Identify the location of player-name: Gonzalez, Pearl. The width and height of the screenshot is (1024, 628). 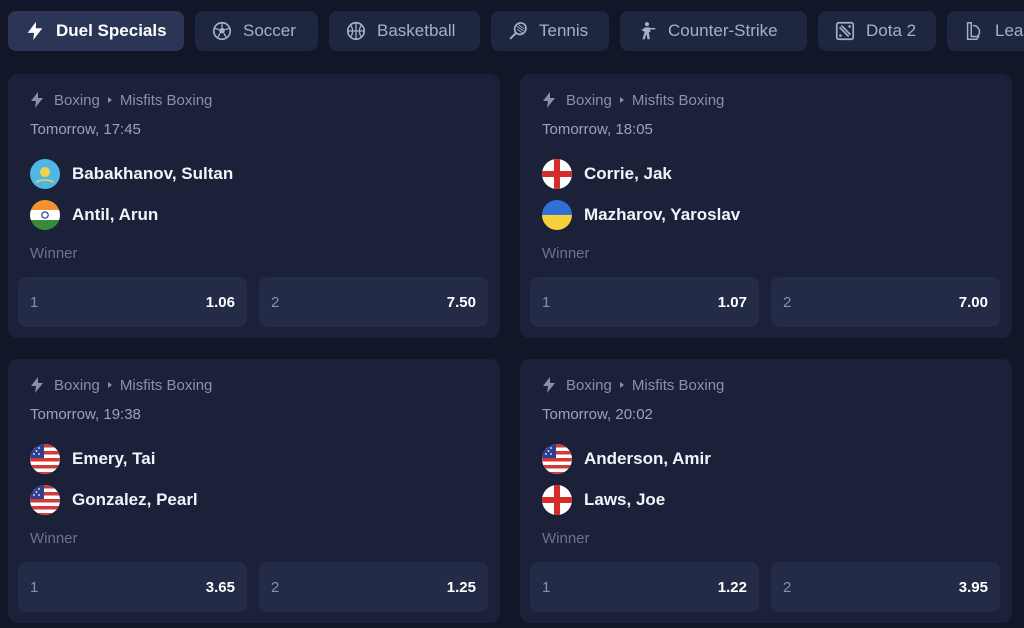
(135, 499).